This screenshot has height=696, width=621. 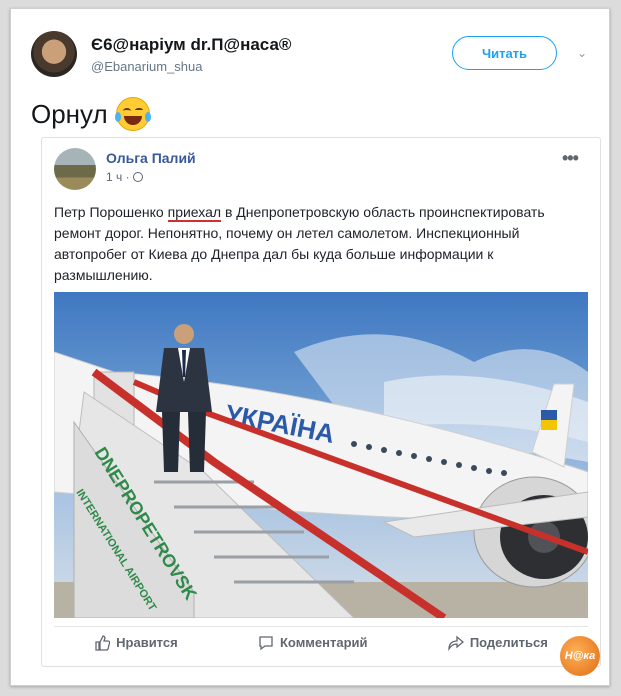 I want to click on follow-button: Читать, so click(x=504, y=53).